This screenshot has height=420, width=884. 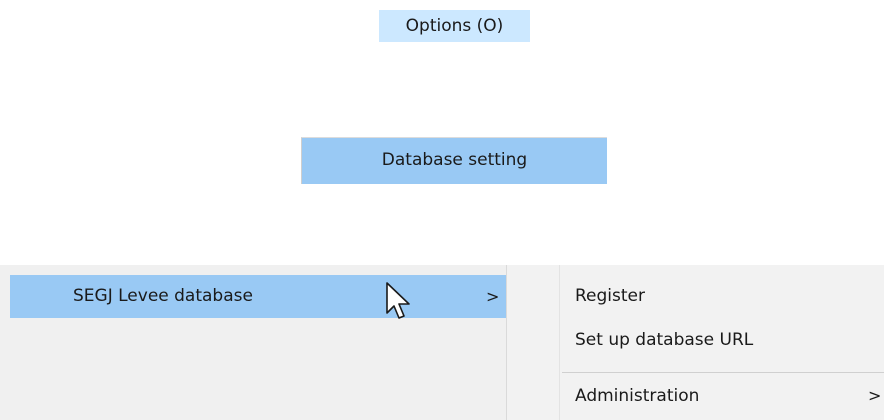 I want to click on menu-item-database-setting-label: Database setting, so click(x=454, y=160).